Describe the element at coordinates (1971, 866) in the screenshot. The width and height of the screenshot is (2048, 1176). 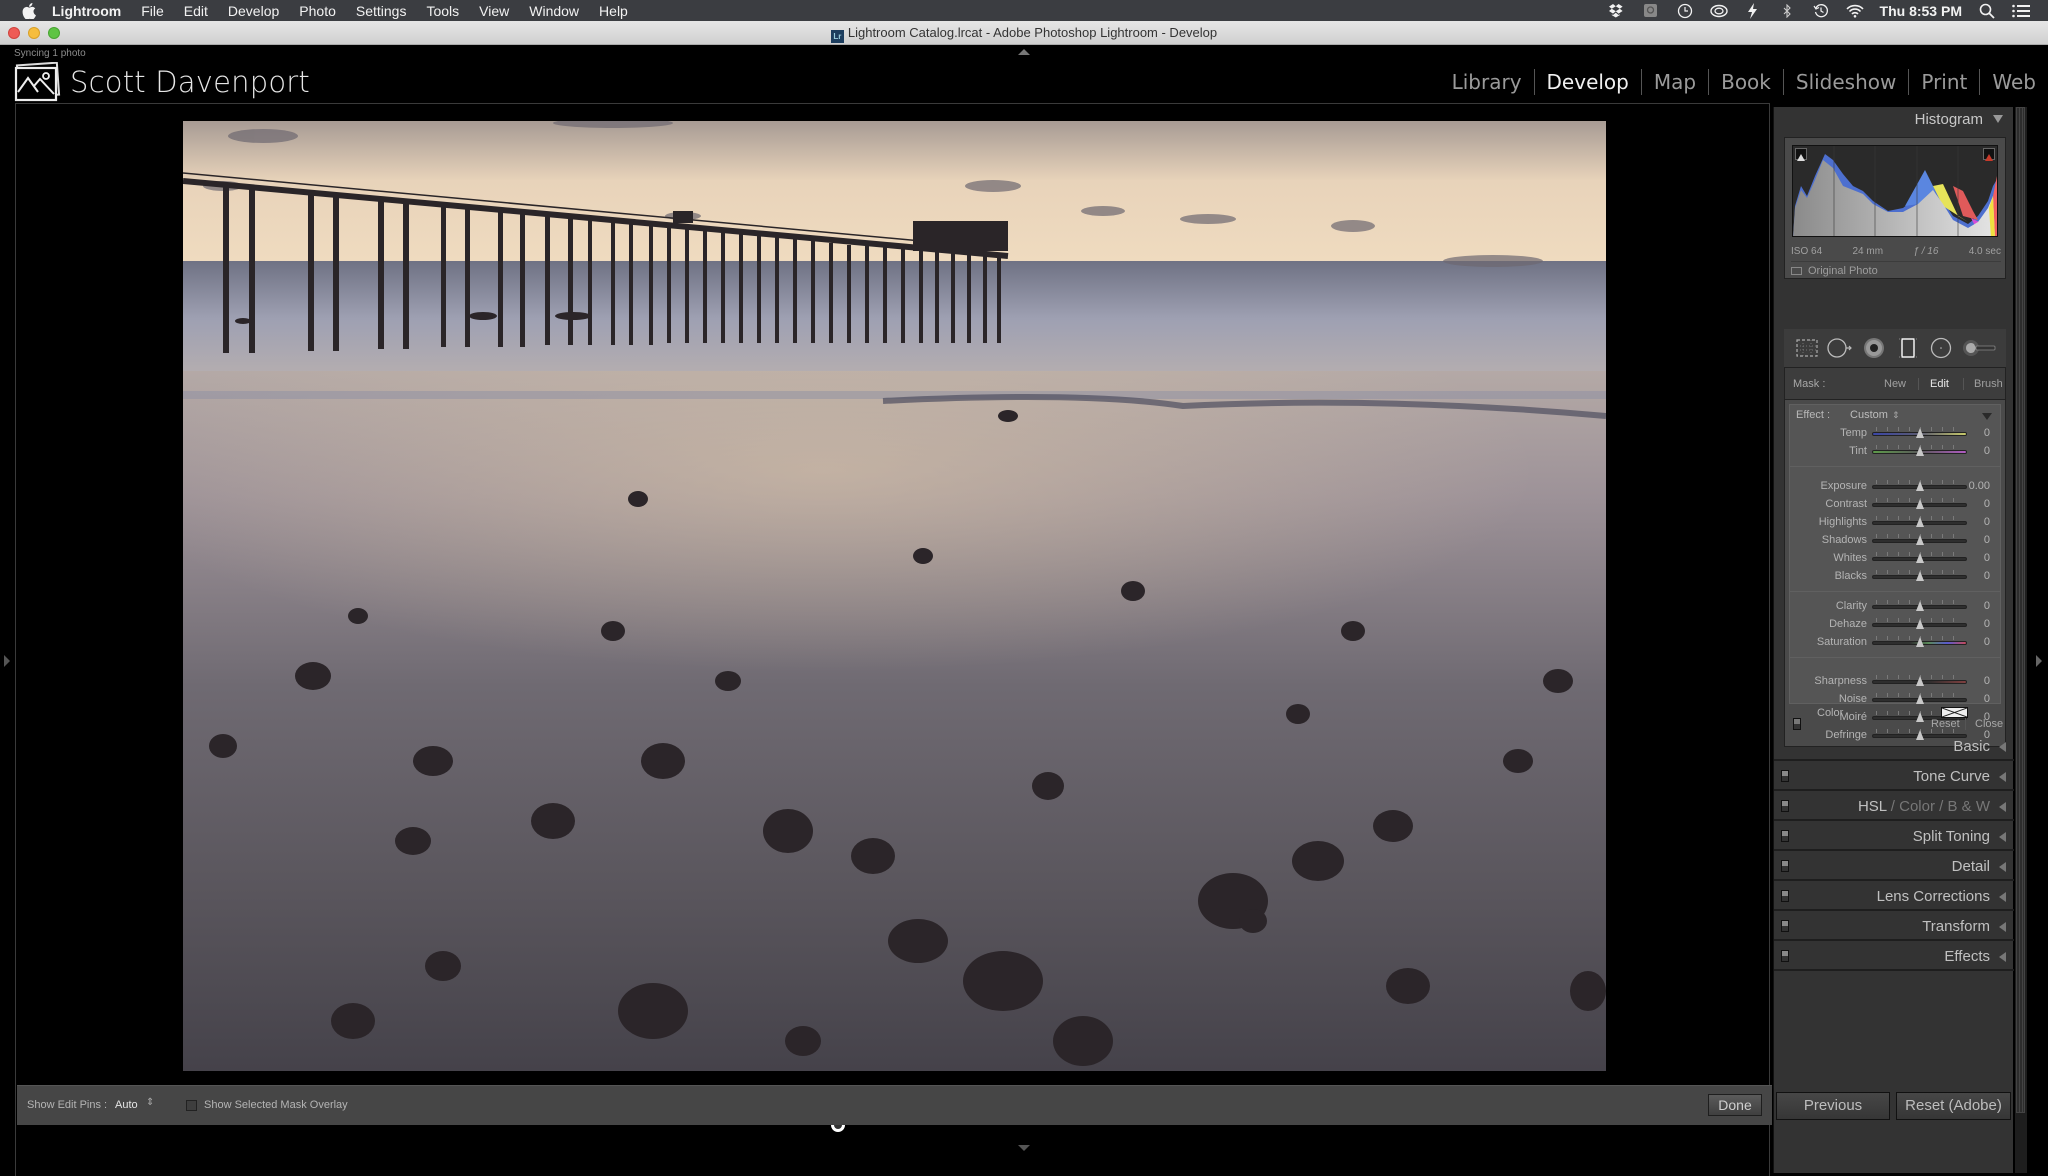
I see `section-label: Detail` at that location.